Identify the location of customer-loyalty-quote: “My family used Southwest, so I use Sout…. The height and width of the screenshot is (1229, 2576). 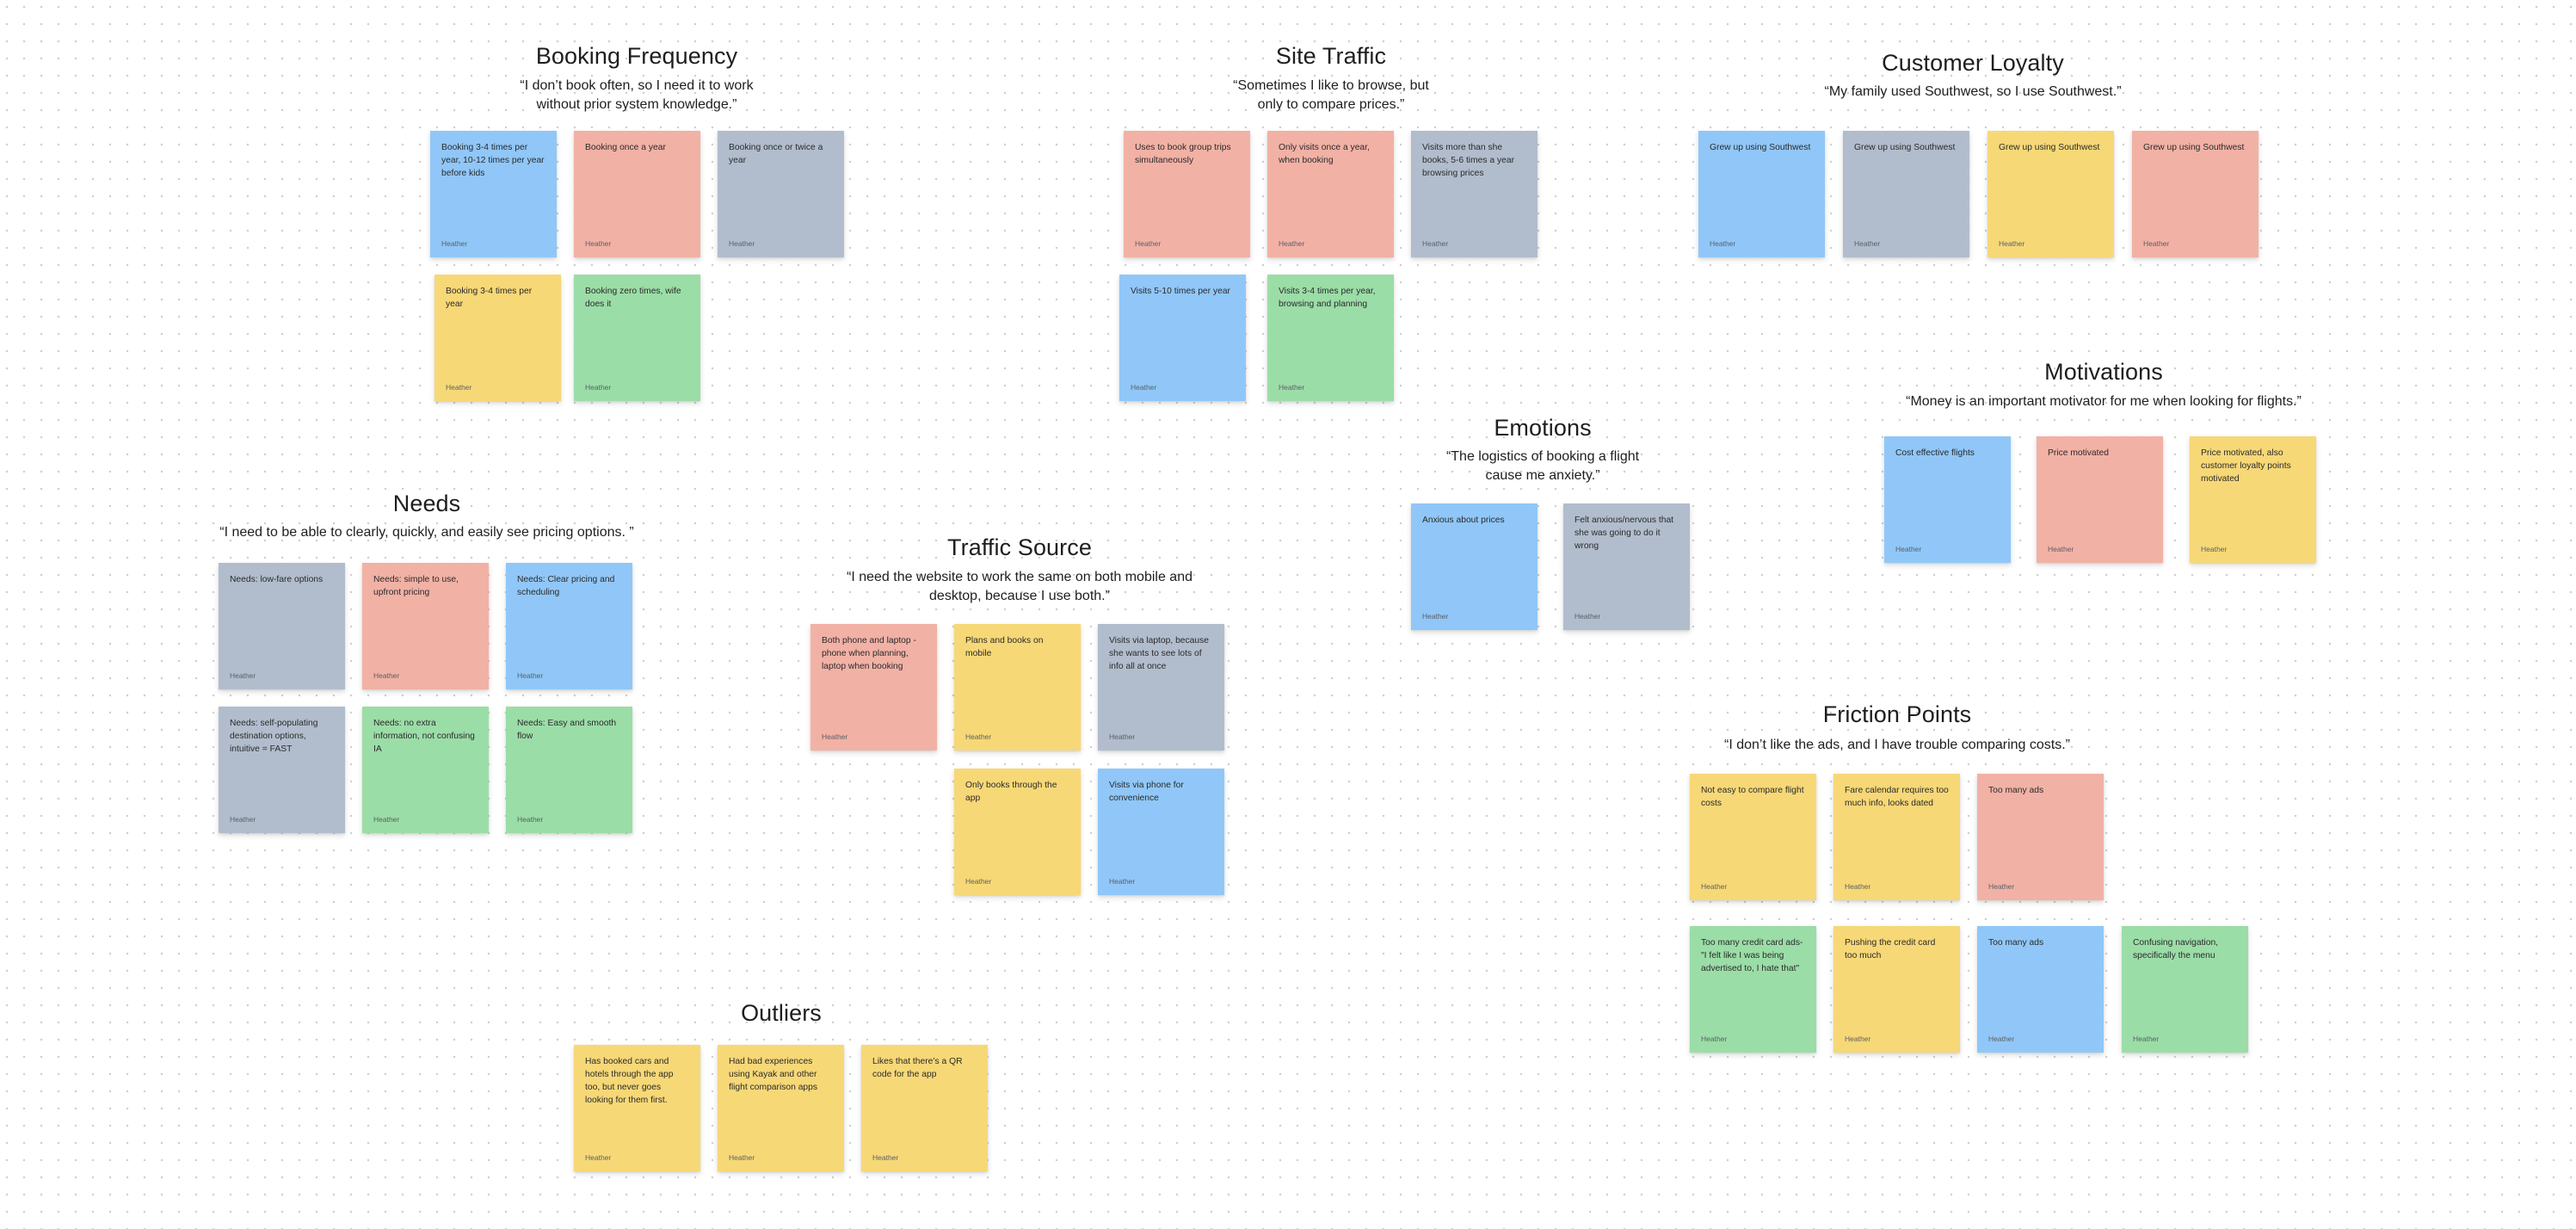
(1973, 92).